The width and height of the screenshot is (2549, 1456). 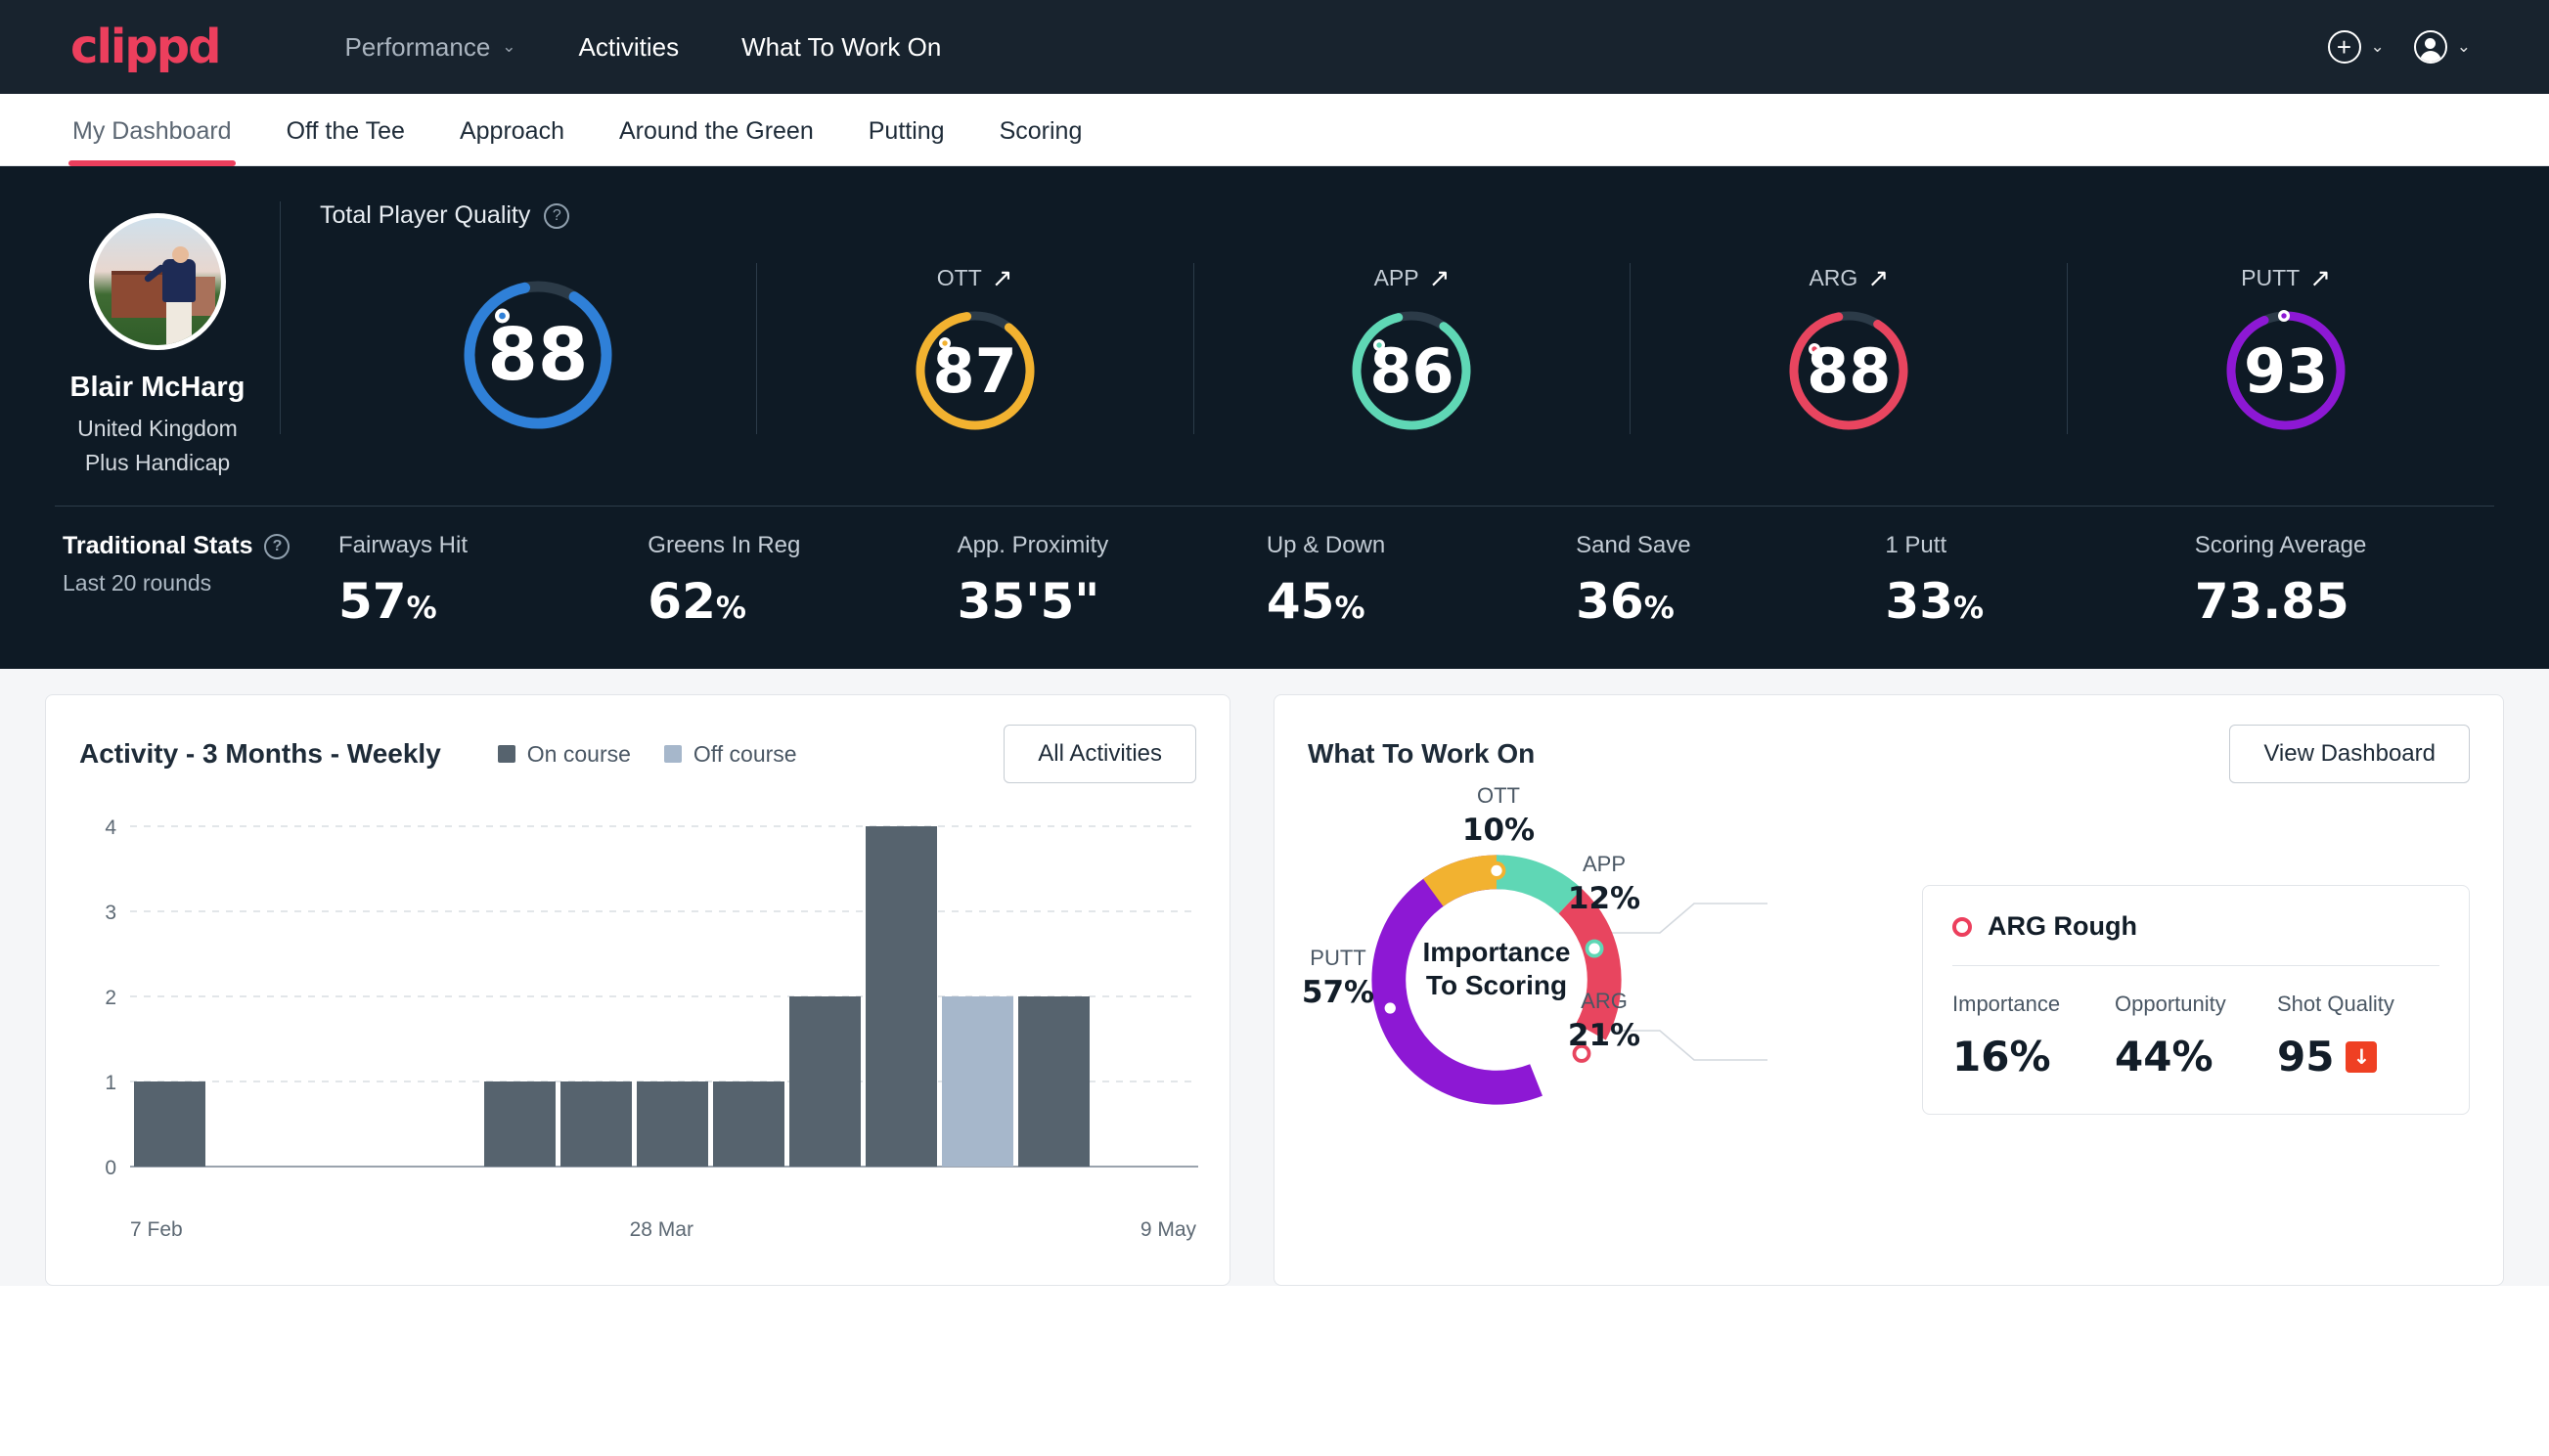 What do you see at coordinates (111, 1168) in the screenshot?
I see `svg-text: 0` at bounding box center [111, 1168].